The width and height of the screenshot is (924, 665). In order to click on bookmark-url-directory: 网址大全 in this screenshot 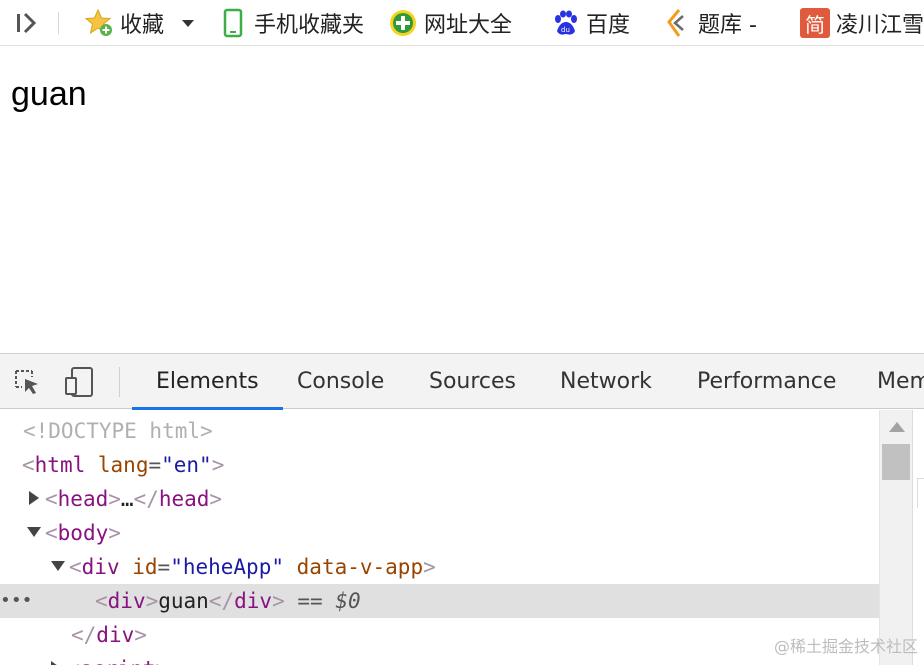, I will do `click(450, 23)`.